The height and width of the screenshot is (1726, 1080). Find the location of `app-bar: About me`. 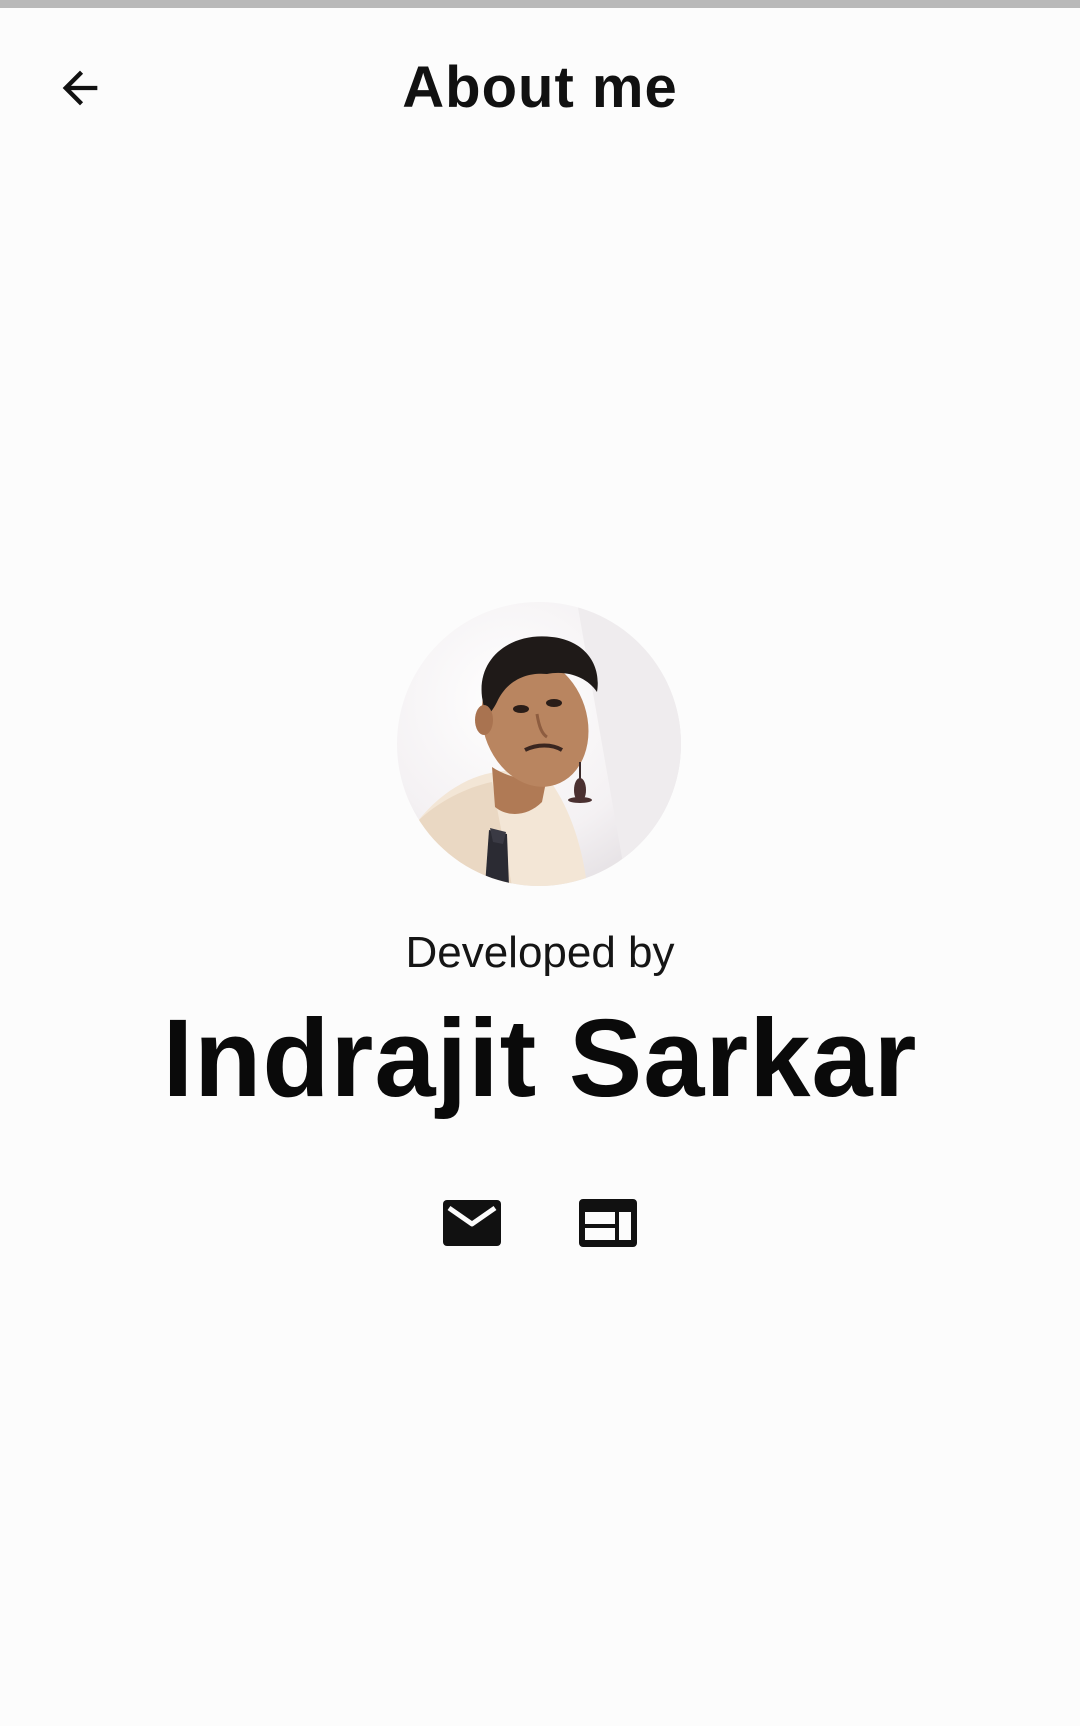

app-bar: About me is located at coordinates (540, 88).